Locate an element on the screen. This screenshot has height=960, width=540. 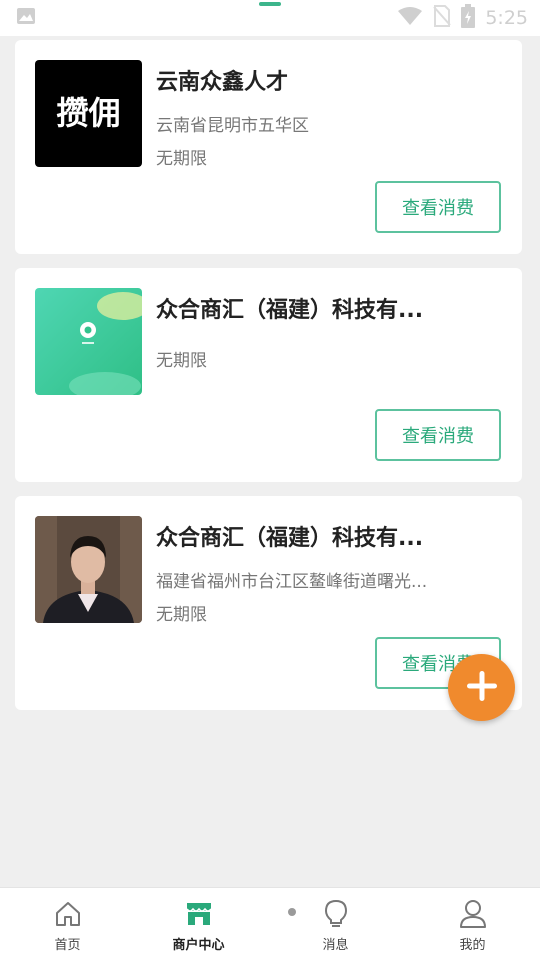
merchant-logo: 攒佣 is located at coordinates (88, 113).